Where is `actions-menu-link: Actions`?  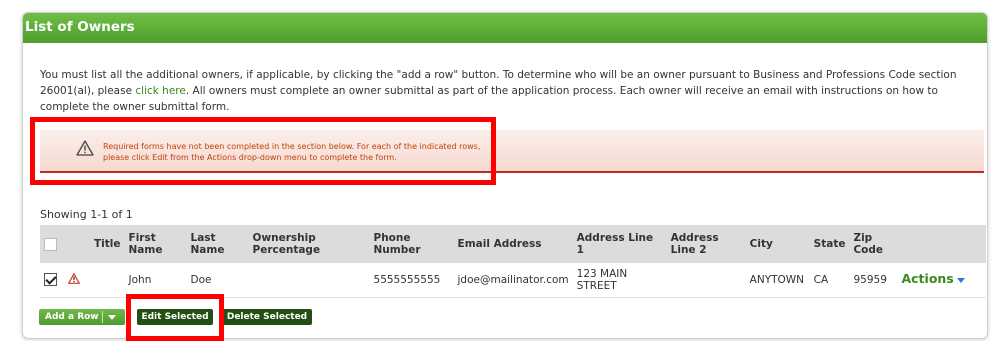 actions-menu-link: Actions is located at coordinates (927, 278).